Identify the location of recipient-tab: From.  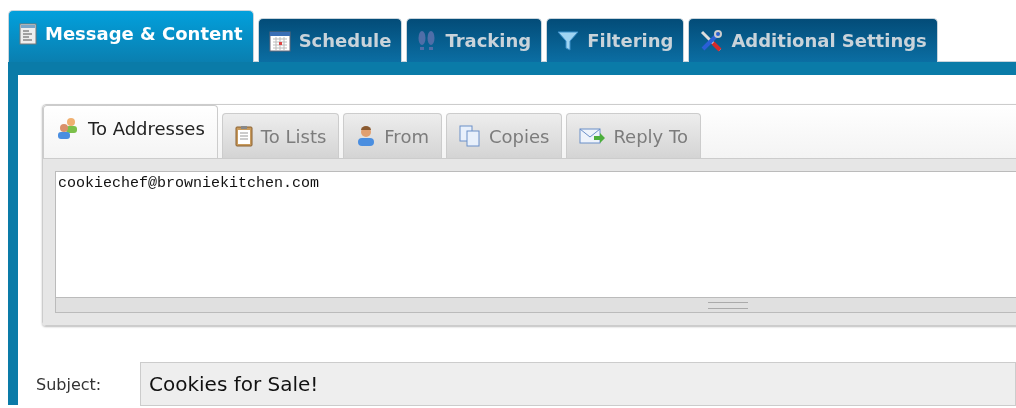
(392, 135).